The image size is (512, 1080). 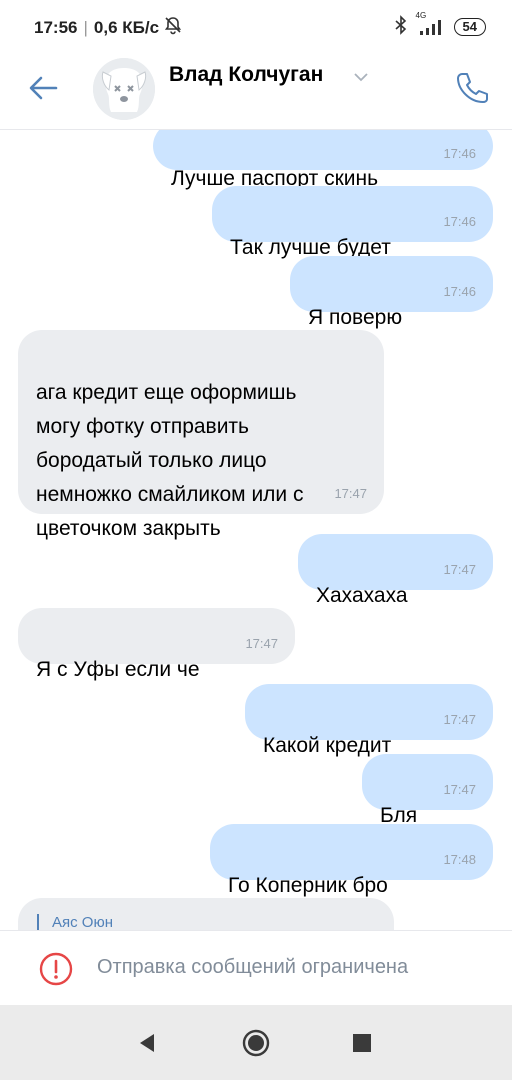 I want to click on message-text: Я поверю, so click(x=355, y=317).